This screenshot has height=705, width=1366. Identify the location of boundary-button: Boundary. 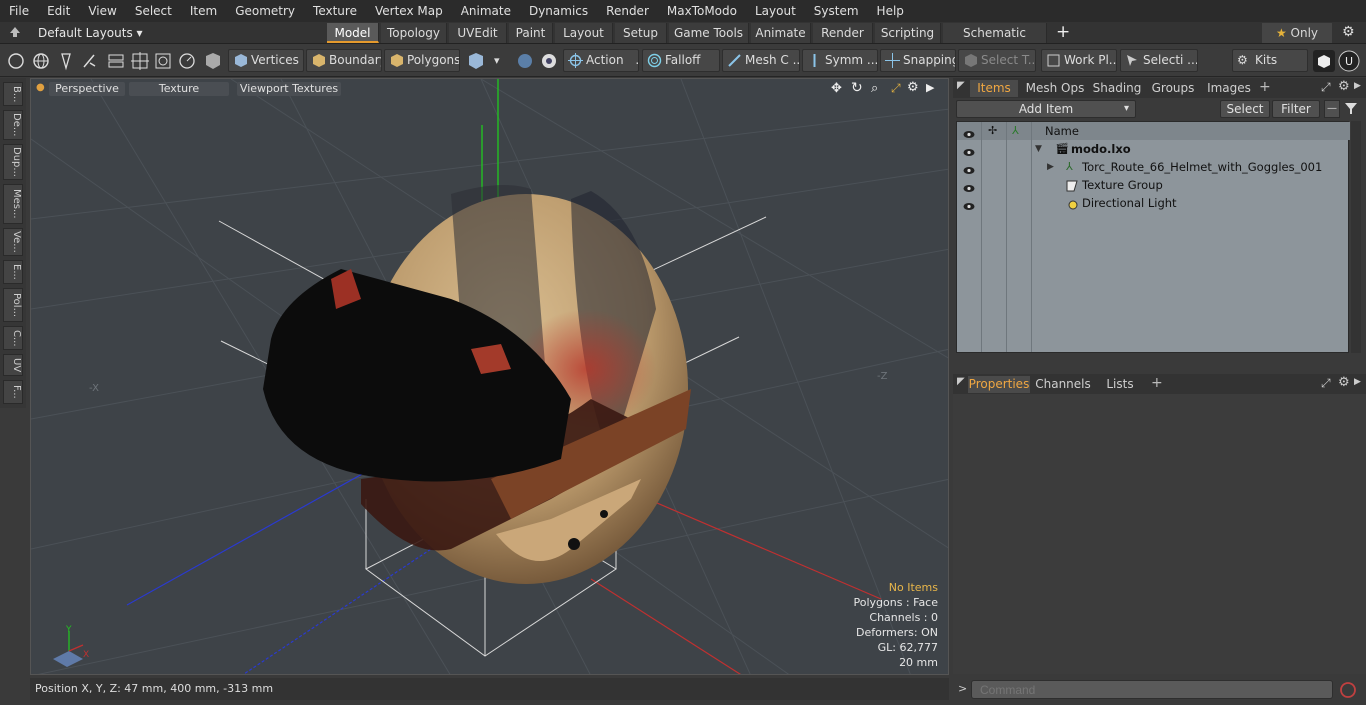
(344, 60).